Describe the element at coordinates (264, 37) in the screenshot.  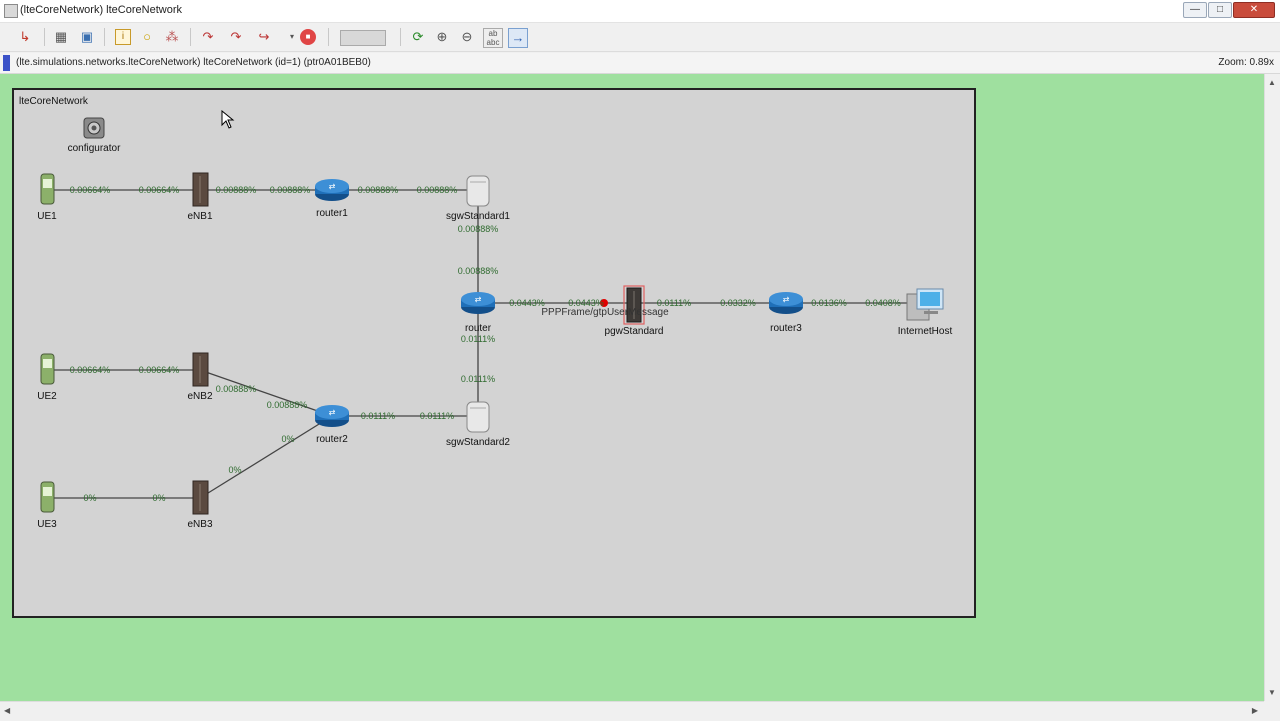
I see `fast-run-icon: ↪` at that location.